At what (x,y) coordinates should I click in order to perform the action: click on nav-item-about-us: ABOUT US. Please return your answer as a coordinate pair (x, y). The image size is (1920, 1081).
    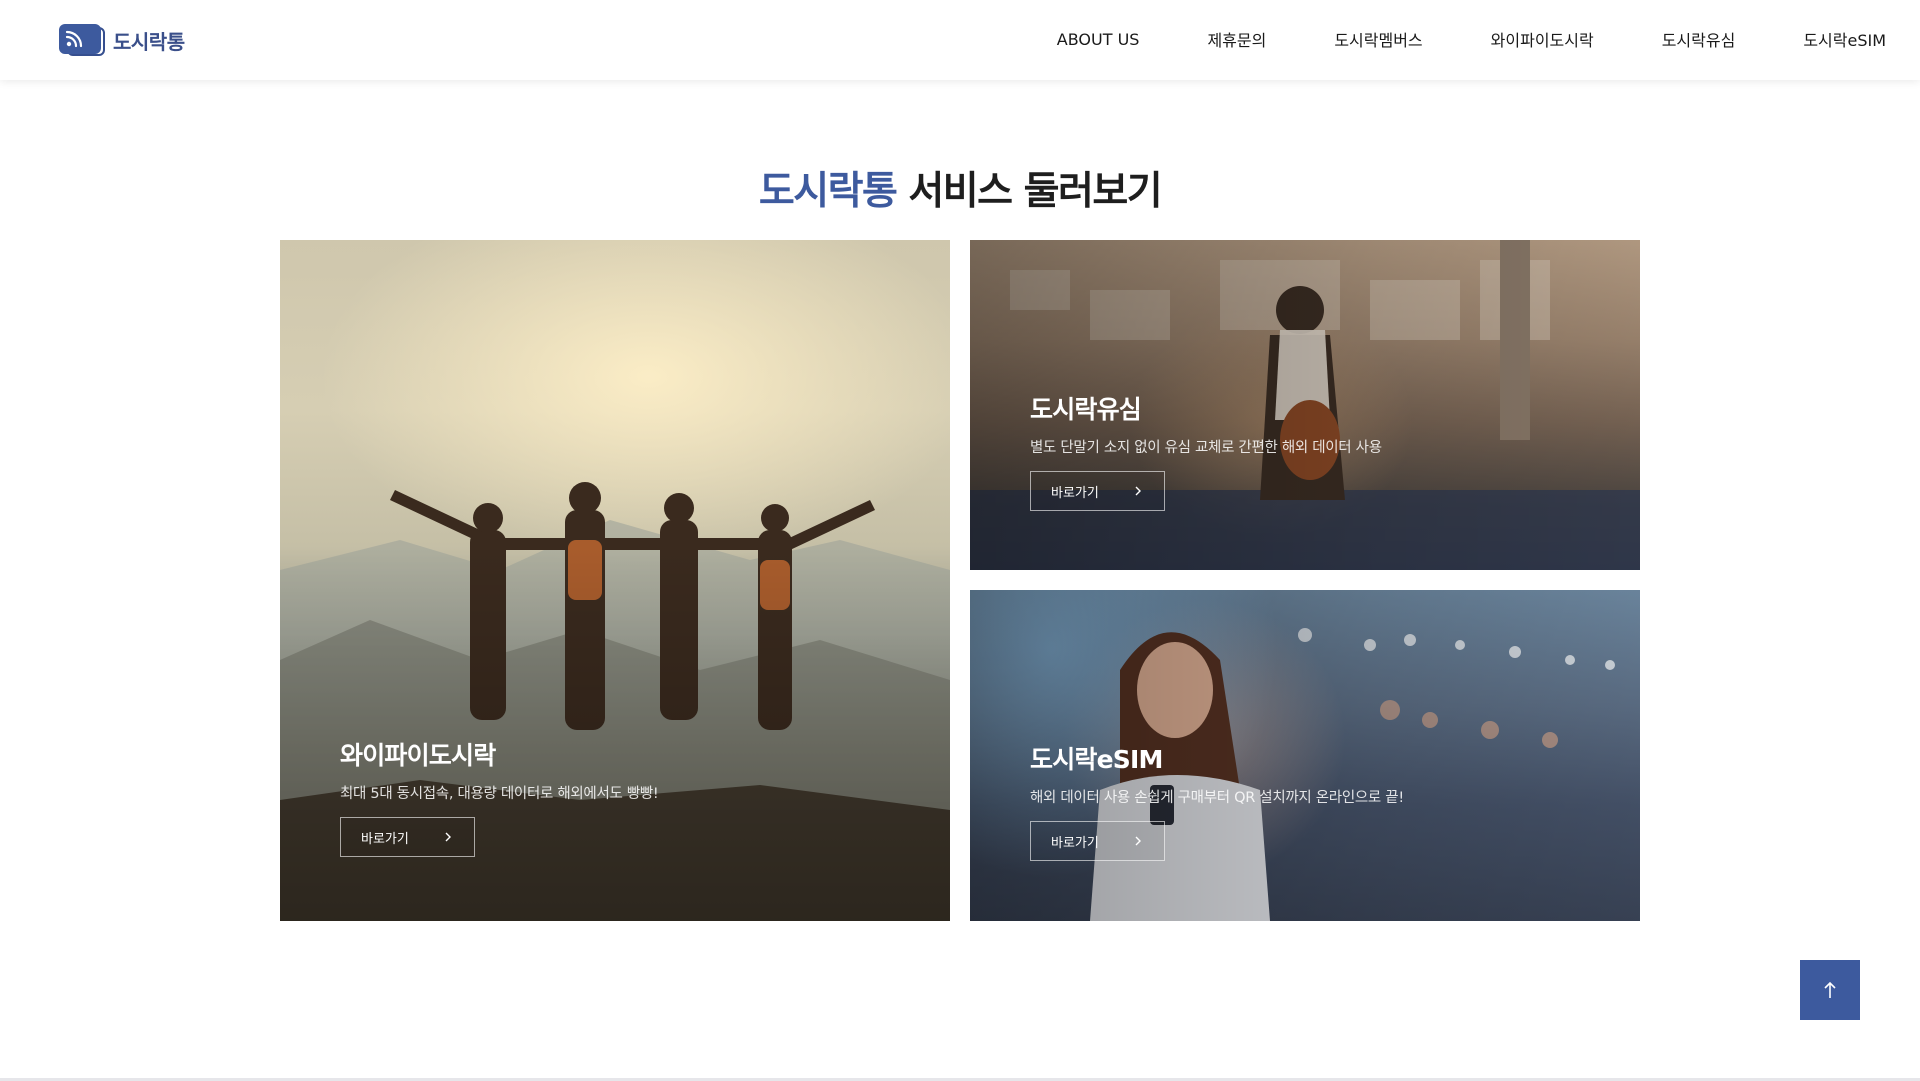
    Looking at the image, I should click on (1098, 39).